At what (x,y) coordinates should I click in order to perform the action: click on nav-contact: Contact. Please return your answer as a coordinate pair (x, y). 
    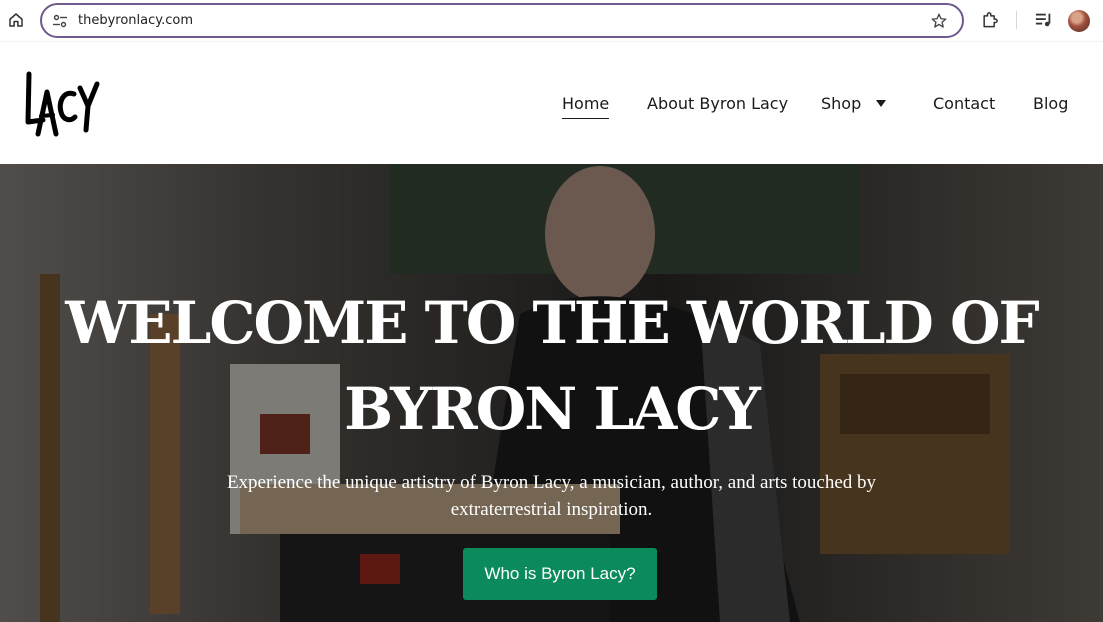
    Looking at the image, I should click on (964, 103).